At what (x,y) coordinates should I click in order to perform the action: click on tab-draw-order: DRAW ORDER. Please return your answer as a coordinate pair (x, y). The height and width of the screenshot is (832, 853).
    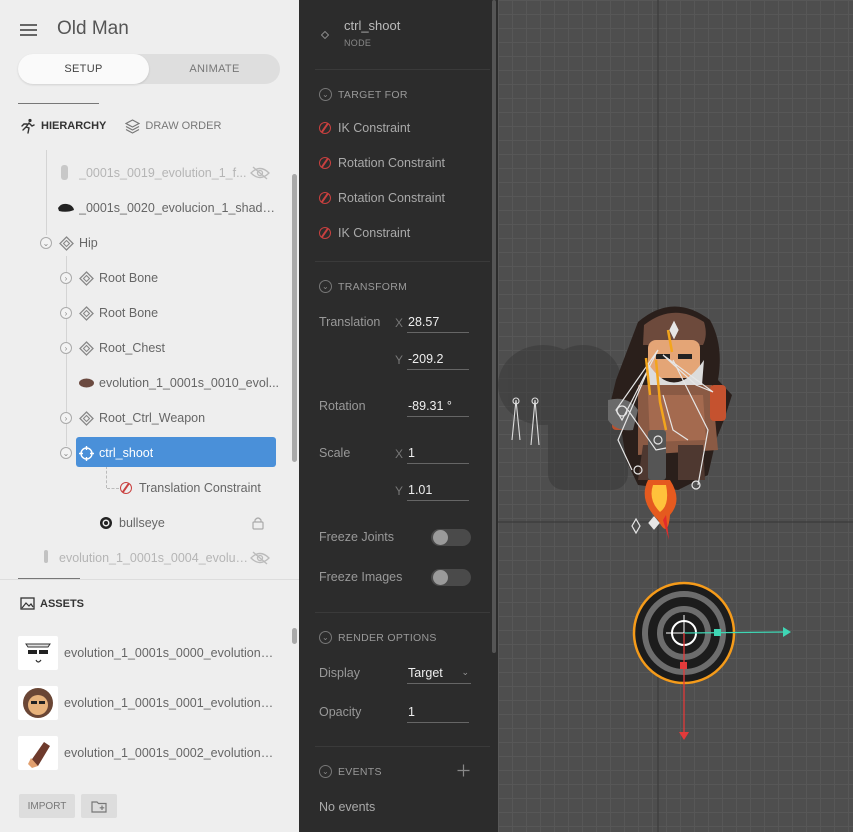
    Looking at the image, I should click on (173, 126).